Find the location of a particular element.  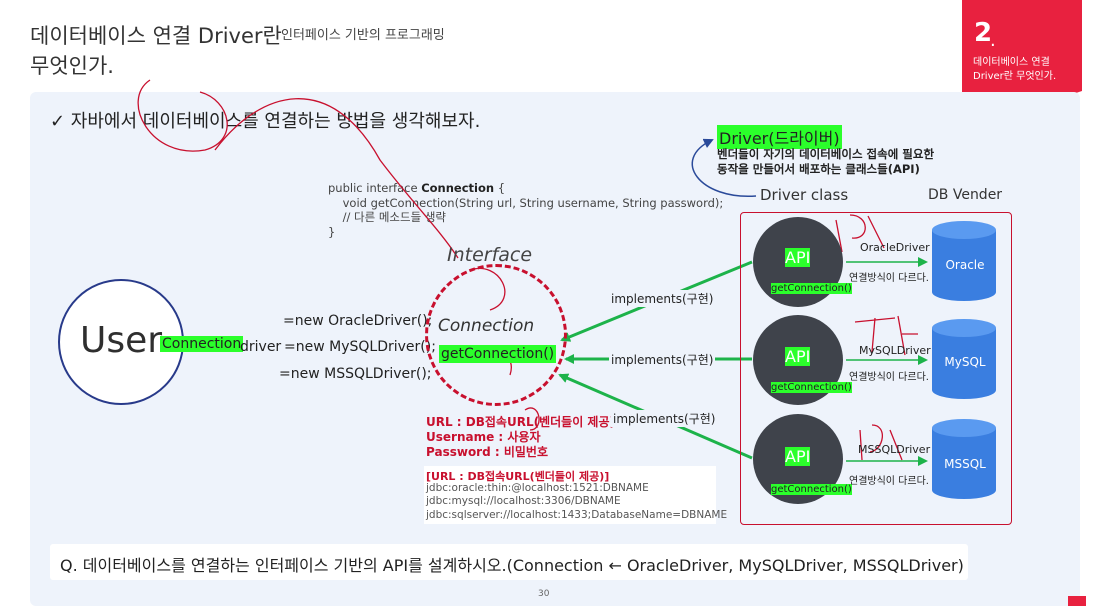

implements-label-mysql: implements(구현) is located at coordinates (662, 359).